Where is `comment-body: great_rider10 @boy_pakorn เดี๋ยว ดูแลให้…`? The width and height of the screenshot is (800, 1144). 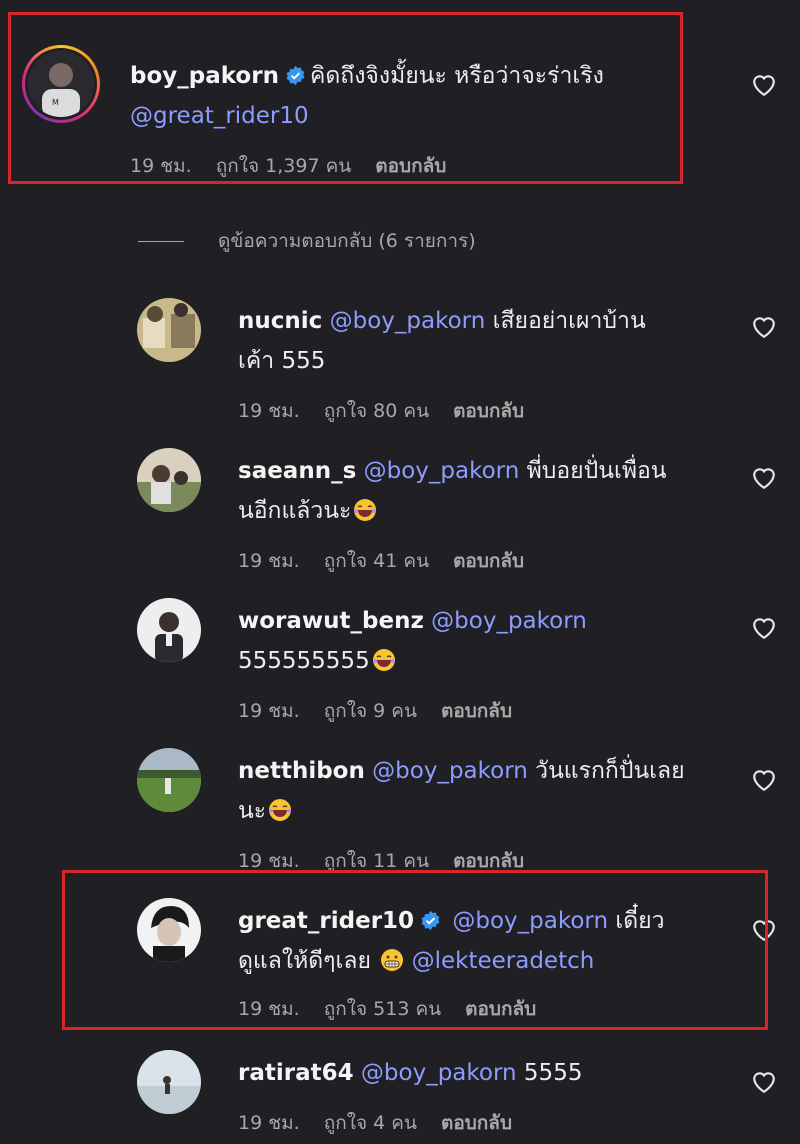
comment-body: great_rider10 @boy_pakorn เดี๋ยว ดูแลให้… is located at coordinates (483, 941).